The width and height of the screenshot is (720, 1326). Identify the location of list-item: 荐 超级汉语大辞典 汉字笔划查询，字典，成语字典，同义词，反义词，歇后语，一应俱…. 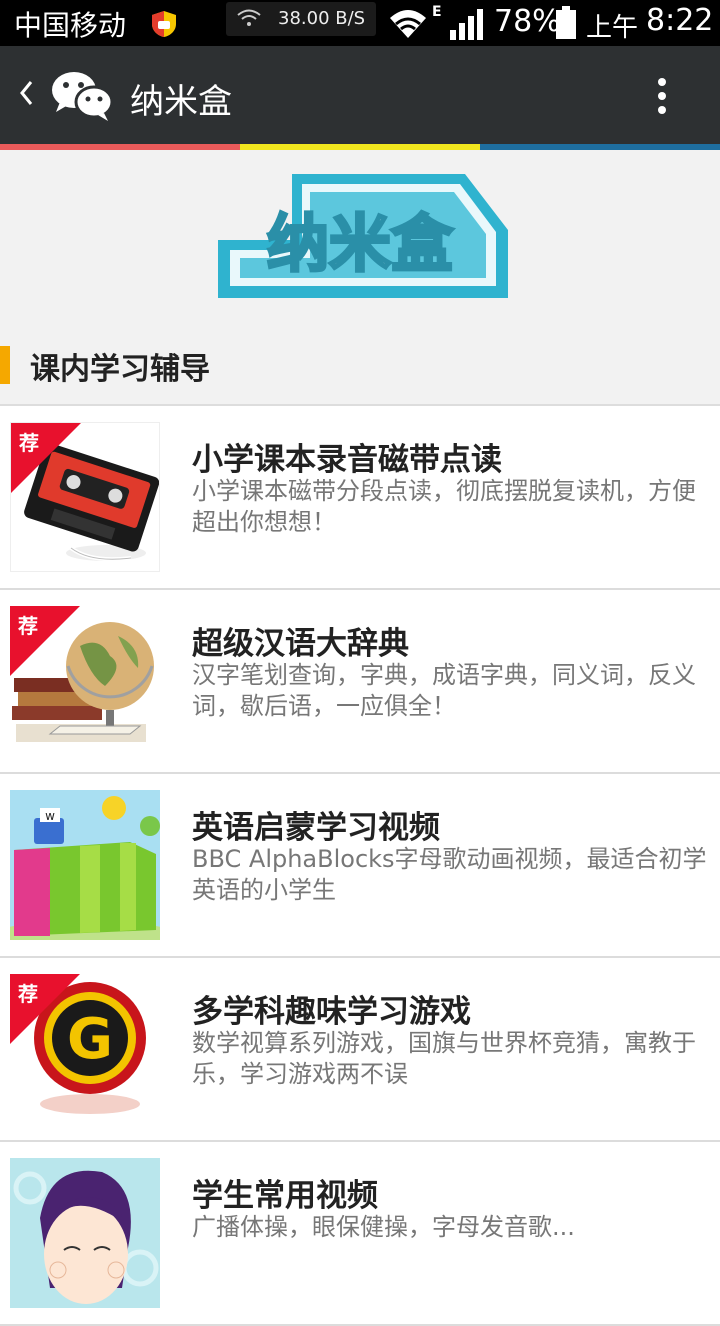
(360, 682).